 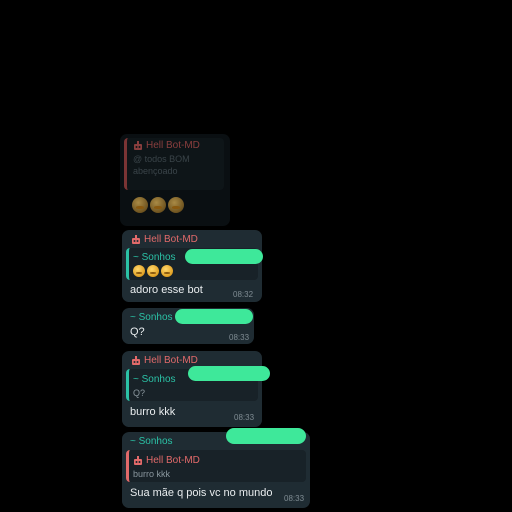 I want to click on message-text: adoro esse bot, so click(x=166, y=290).